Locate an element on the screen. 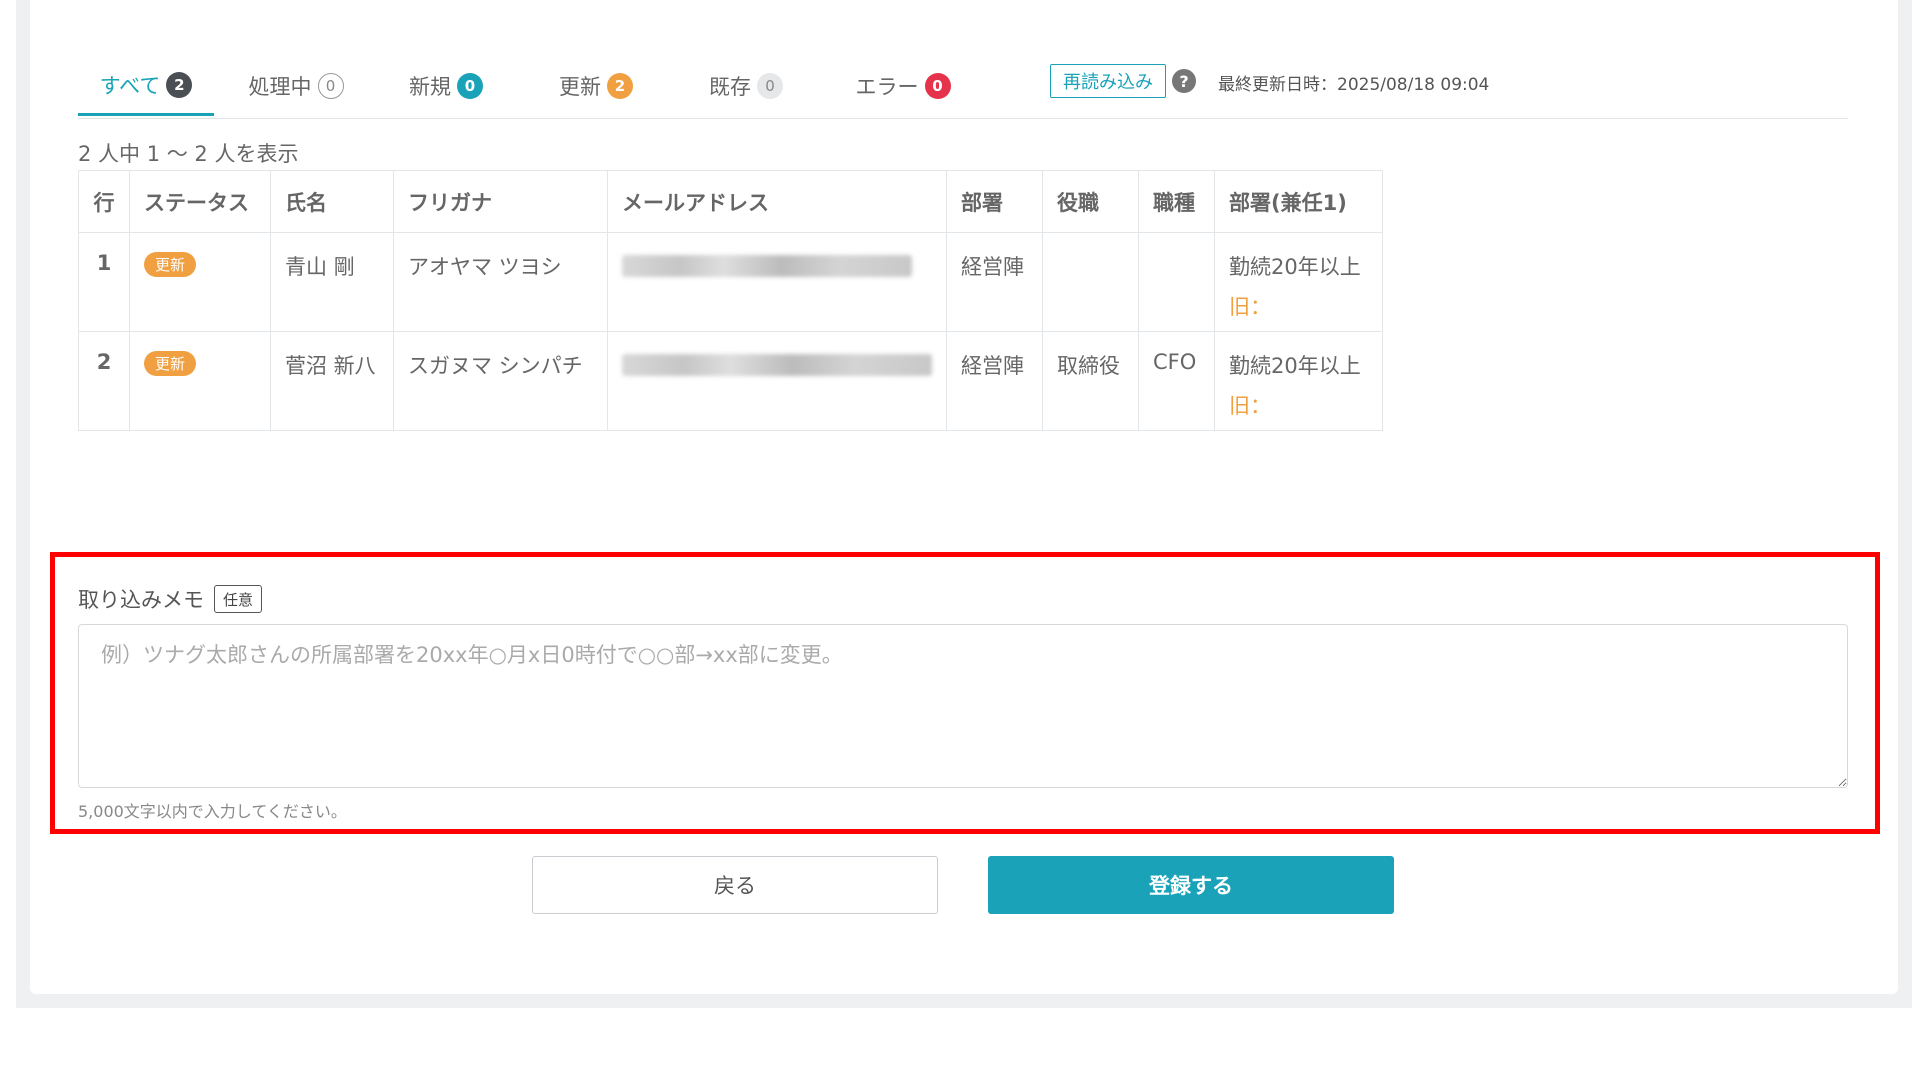 This screenshot has width=1920, height=1080. column-header-job: 職種 is located at coordinates (1176, 201).